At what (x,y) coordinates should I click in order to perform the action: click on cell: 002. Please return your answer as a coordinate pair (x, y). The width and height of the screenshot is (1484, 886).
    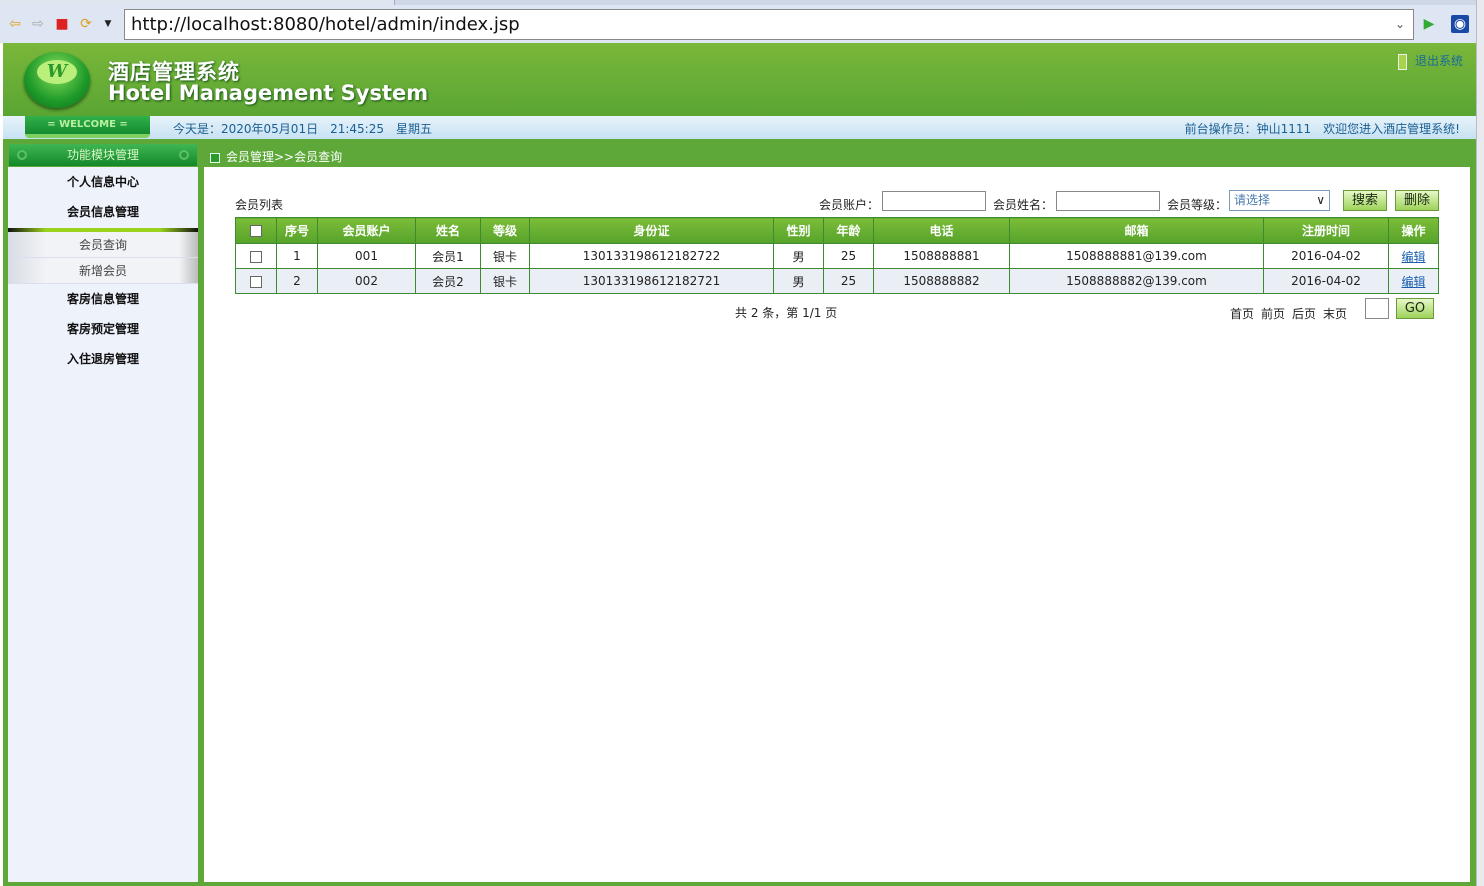
    Looking at the image, I should click on (366, 281).